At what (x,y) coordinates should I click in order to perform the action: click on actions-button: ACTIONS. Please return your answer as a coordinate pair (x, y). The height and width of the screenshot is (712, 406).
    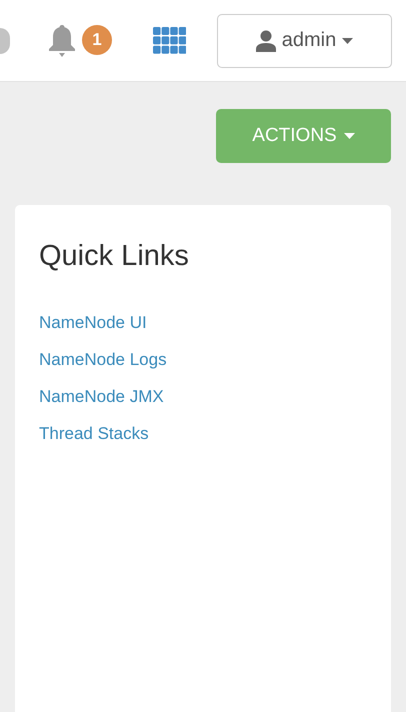
    Looking at the image, I should click on (303, 136).